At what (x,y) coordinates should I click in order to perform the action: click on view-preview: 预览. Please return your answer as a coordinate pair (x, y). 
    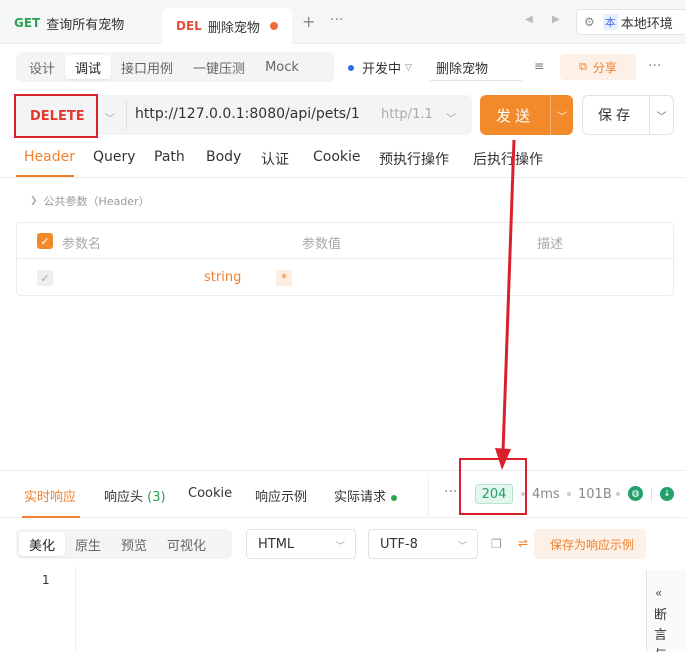
    Looking at the image, I should click on (134, 544).